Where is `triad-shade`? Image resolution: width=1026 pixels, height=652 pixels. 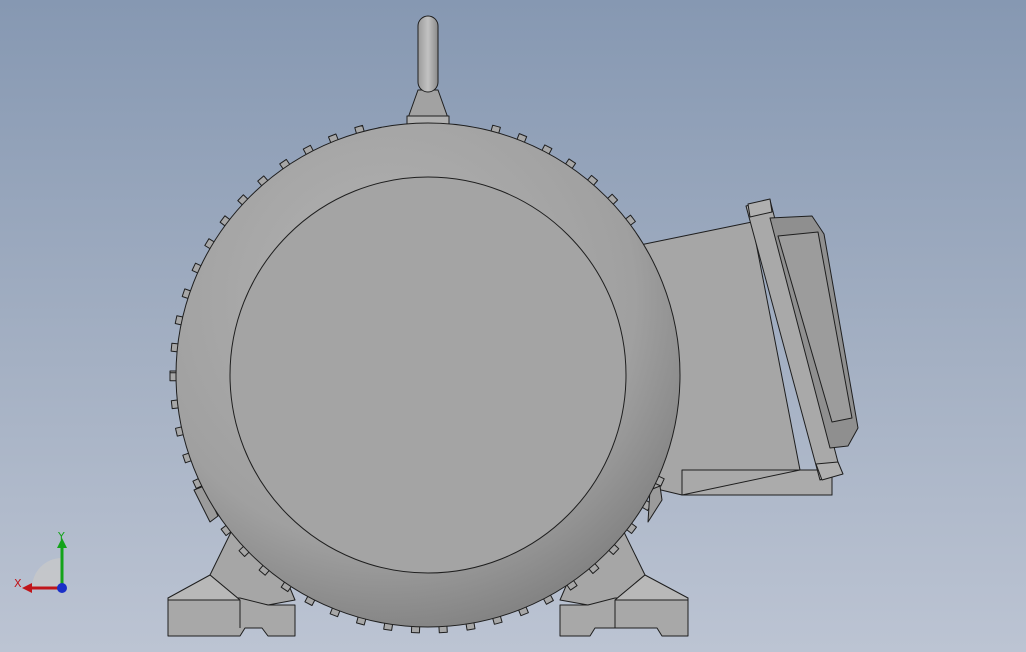 triad-shade is located at coordinates (47, 573).